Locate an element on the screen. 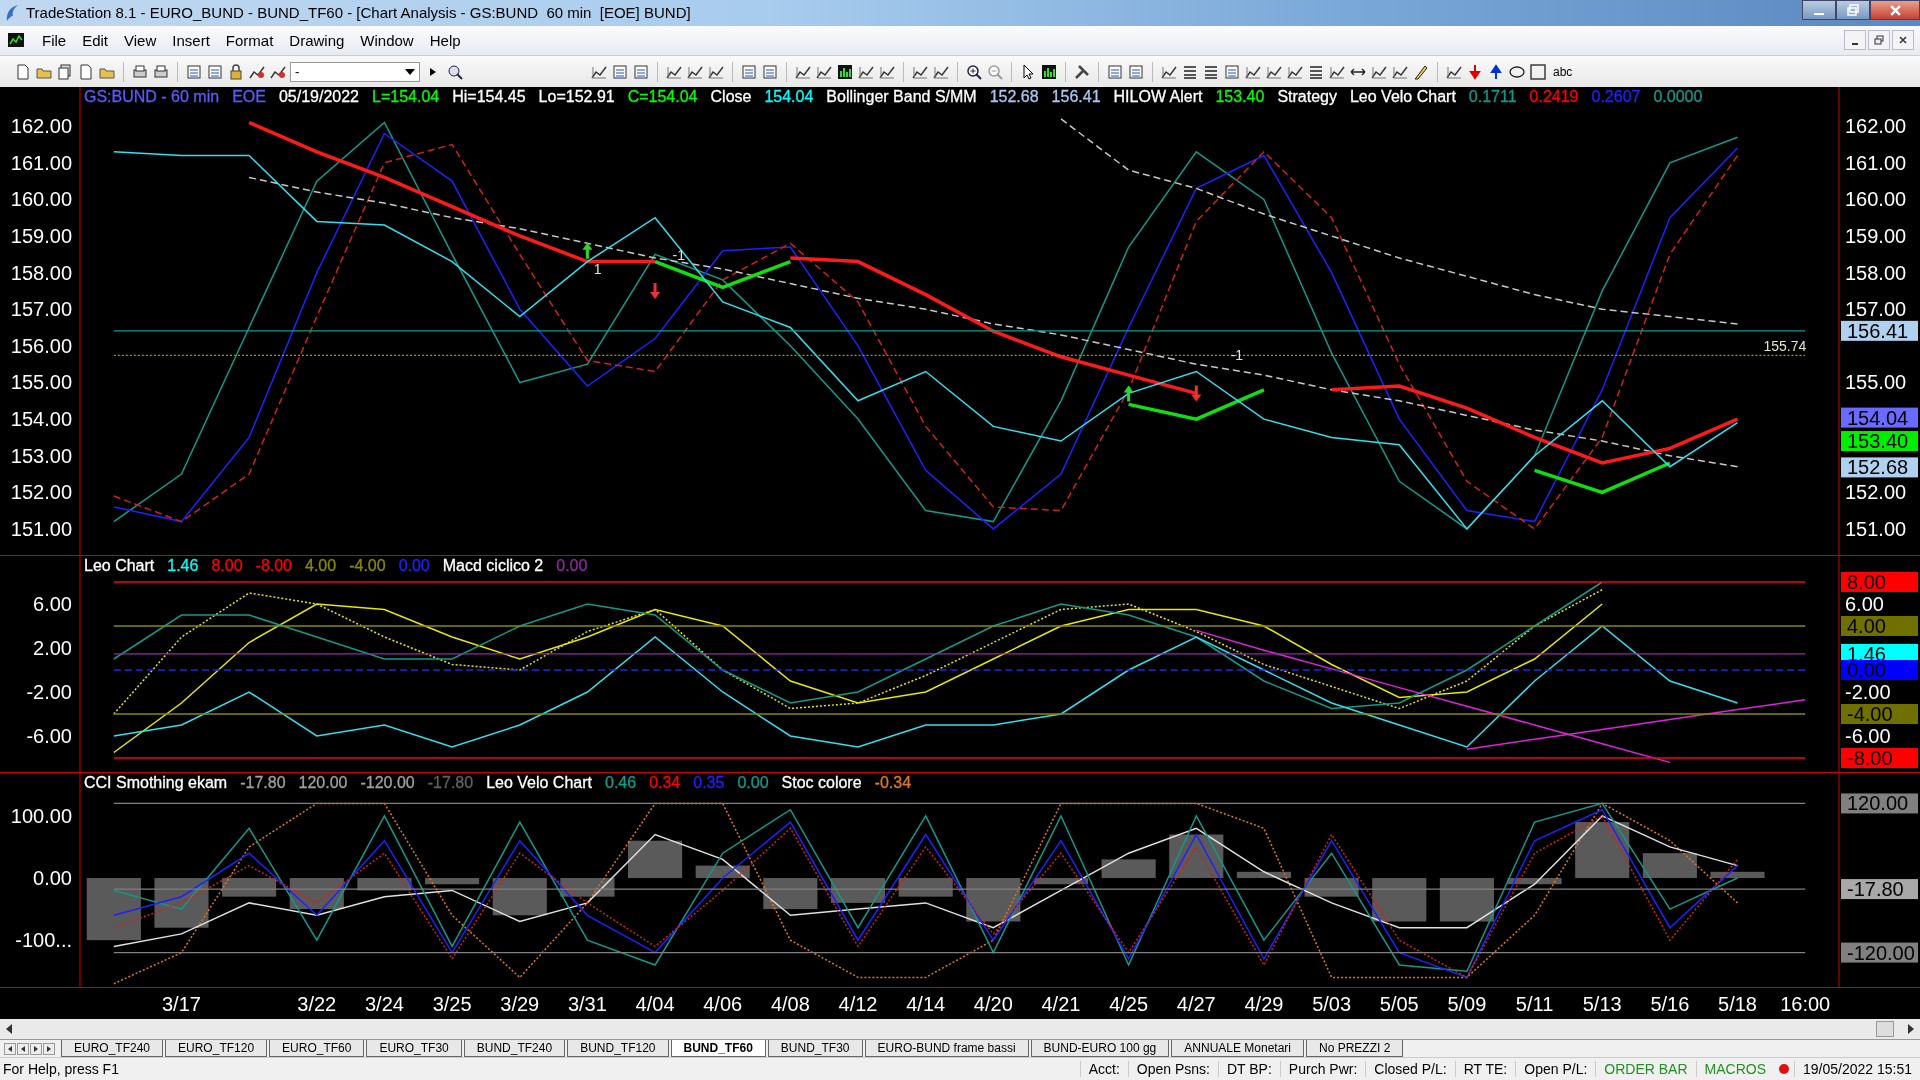 This screenshot has height=1080, width=1920. date-label: 5/03 is located at coordinates (1332, 1003).